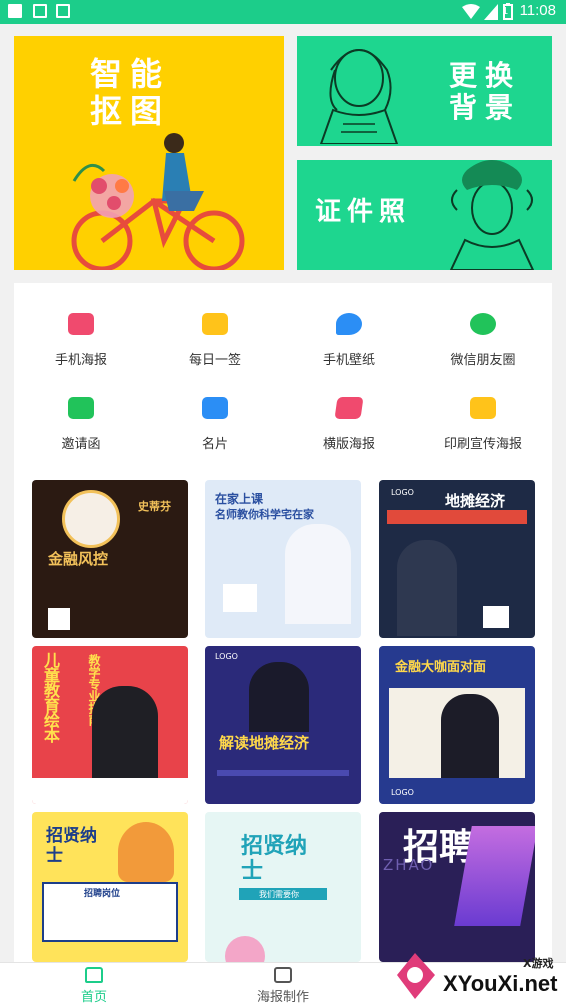  I want to click on template-footer, so click(110, 791).